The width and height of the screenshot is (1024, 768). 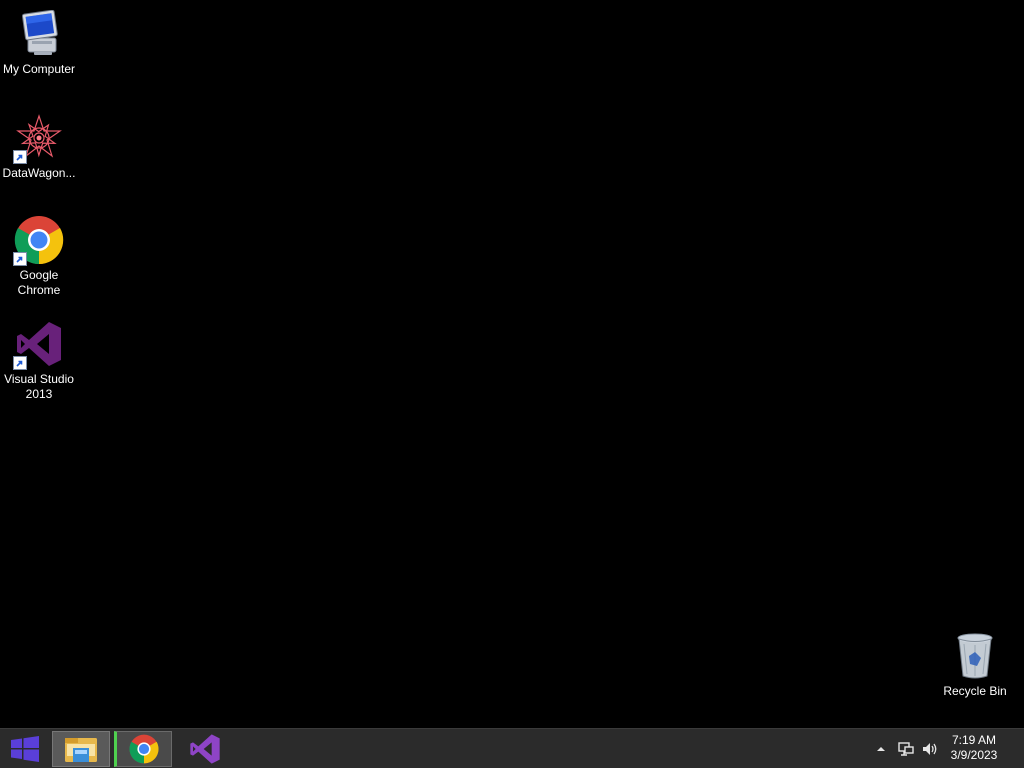 I want to click on network-icon, so click(x=906, y=749).